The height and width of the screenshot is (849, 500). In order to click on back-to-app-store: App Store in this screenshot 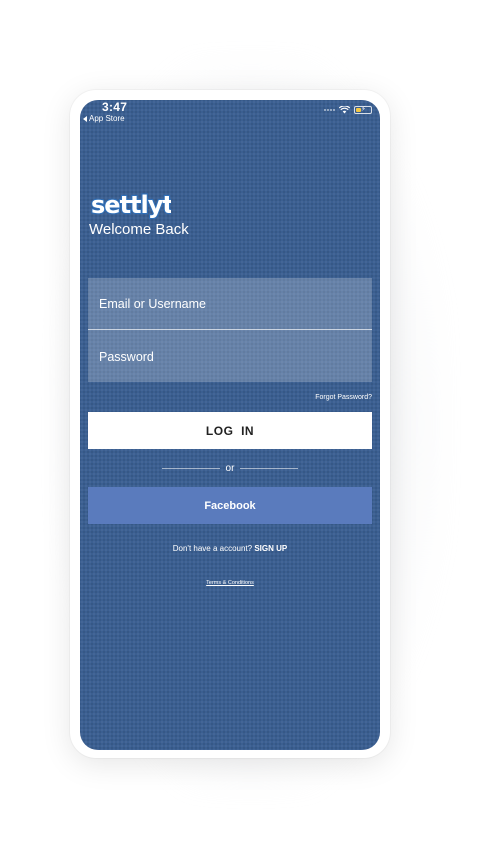, I will do `click(104, 118)`.